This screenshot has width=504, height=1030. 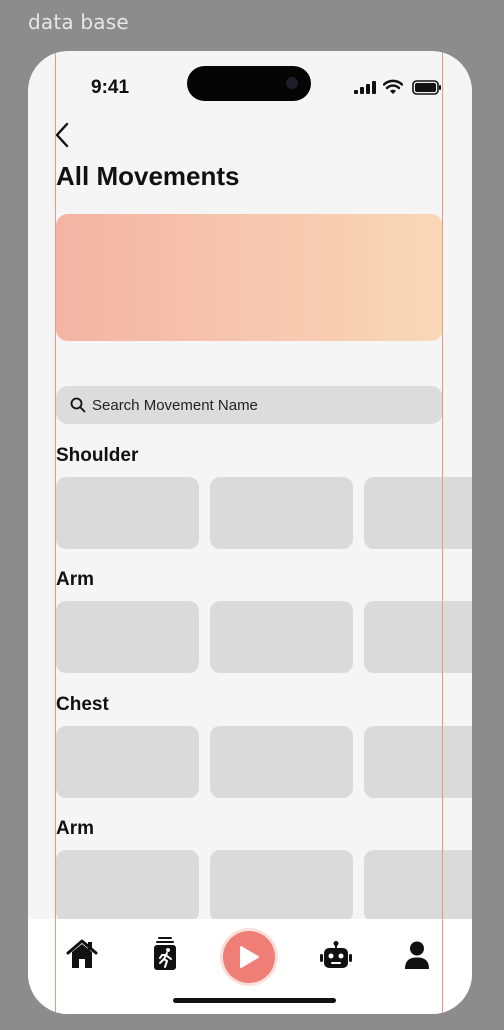 What do you see at coordinates (78, 405) in the screenshot?
I see `search-icon` at bounding box center [78, 405].